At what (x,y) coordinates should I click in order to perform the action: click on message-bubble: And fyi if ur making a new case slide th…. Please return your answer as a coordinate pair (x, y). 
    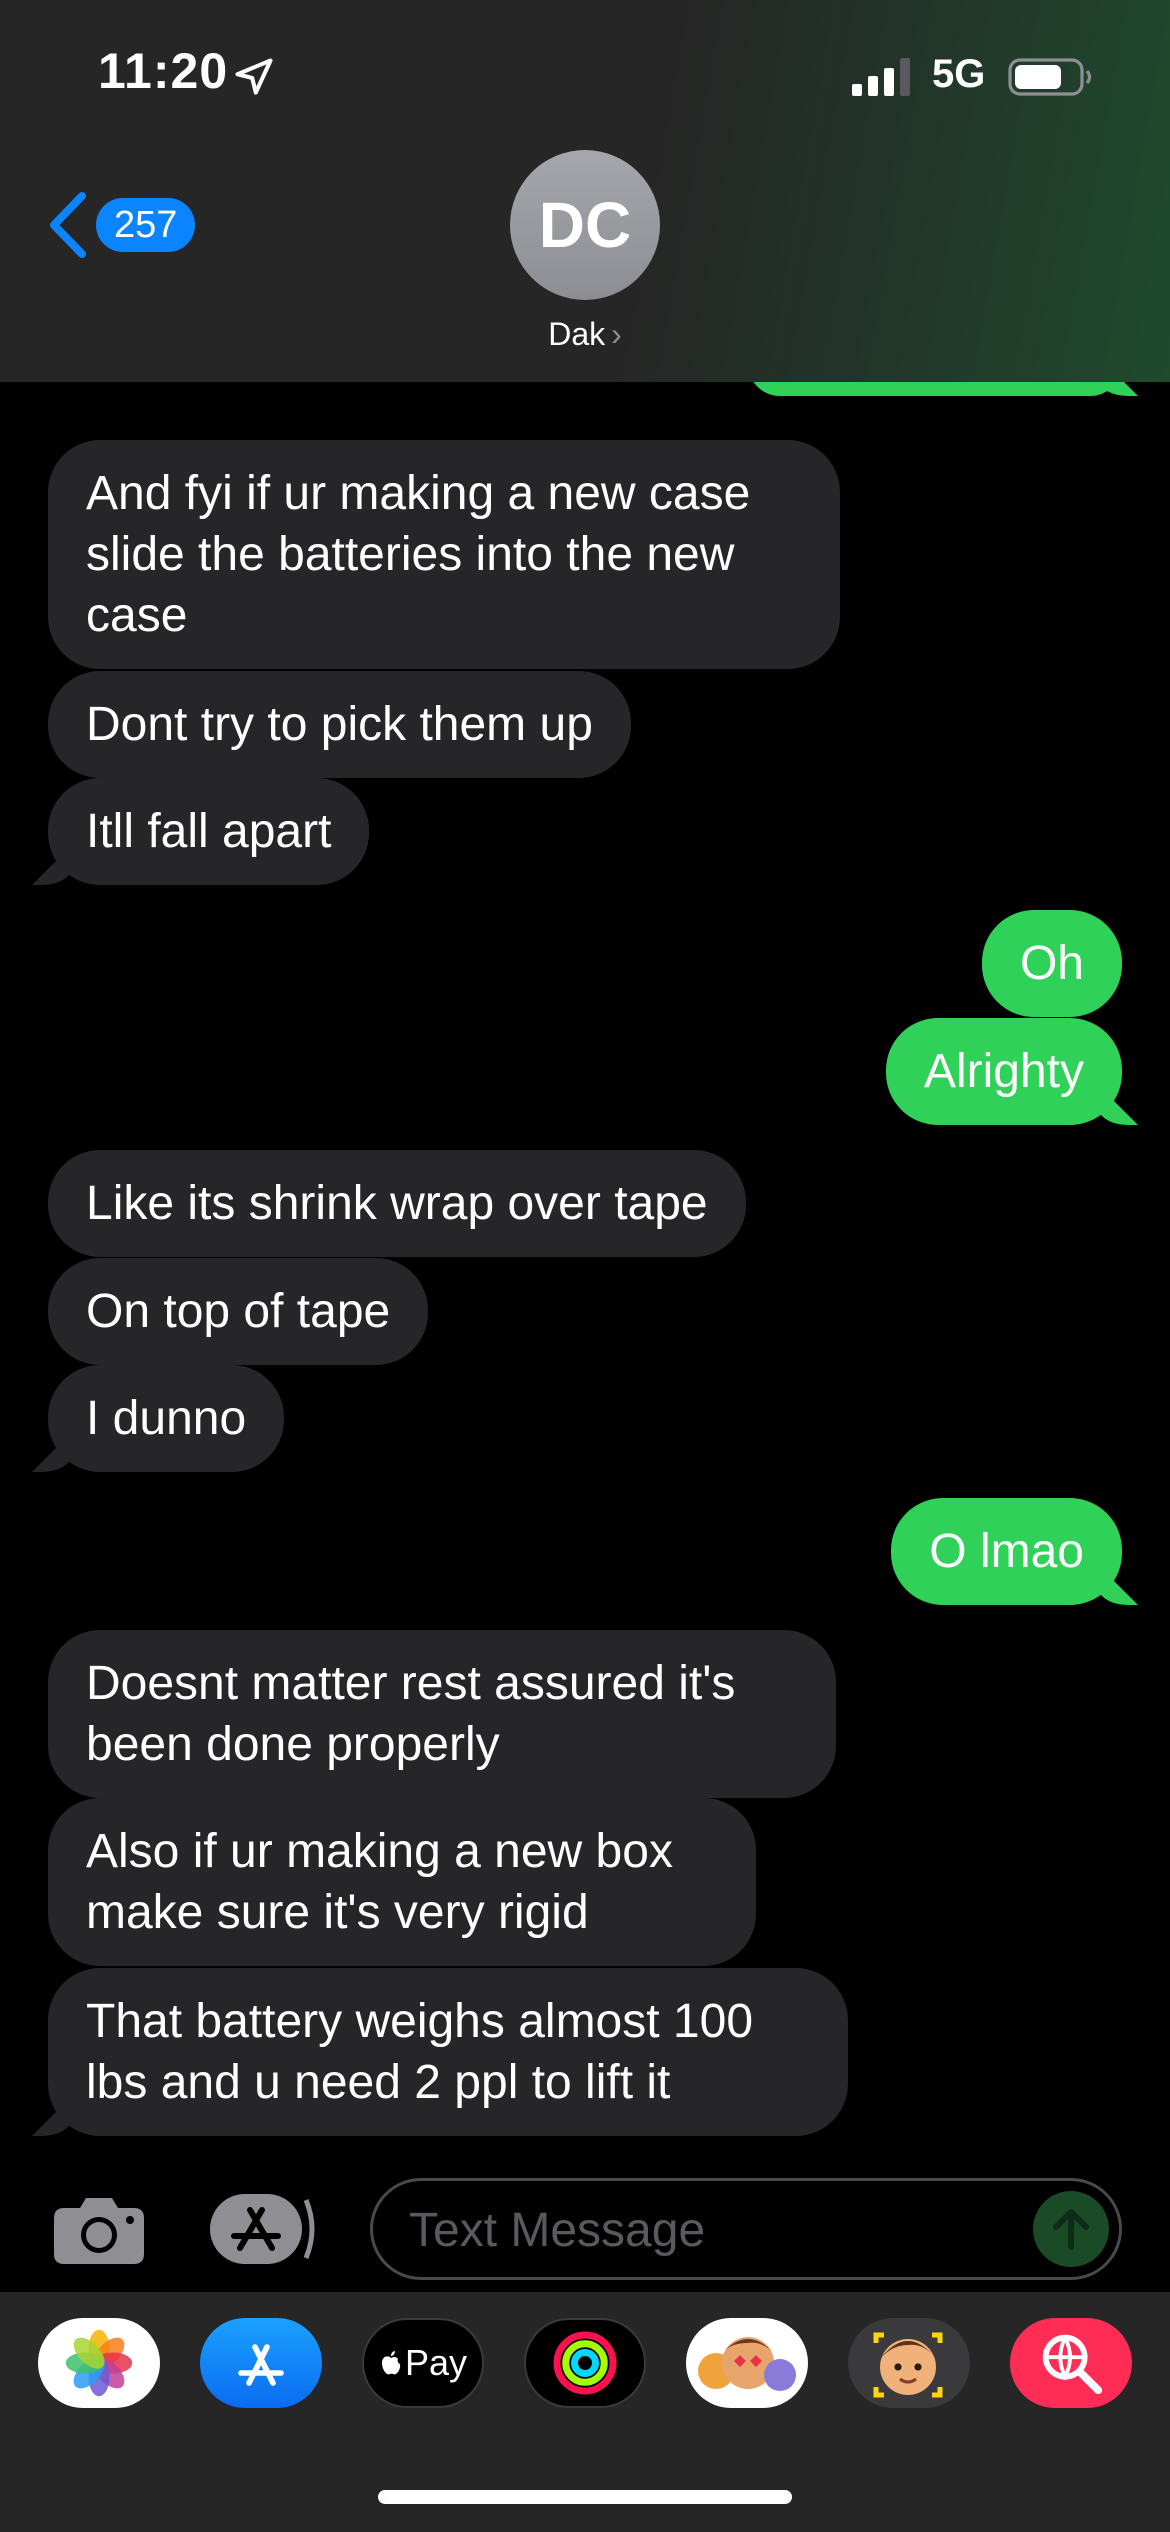
    Looking at the image, I should click on (444, 554).